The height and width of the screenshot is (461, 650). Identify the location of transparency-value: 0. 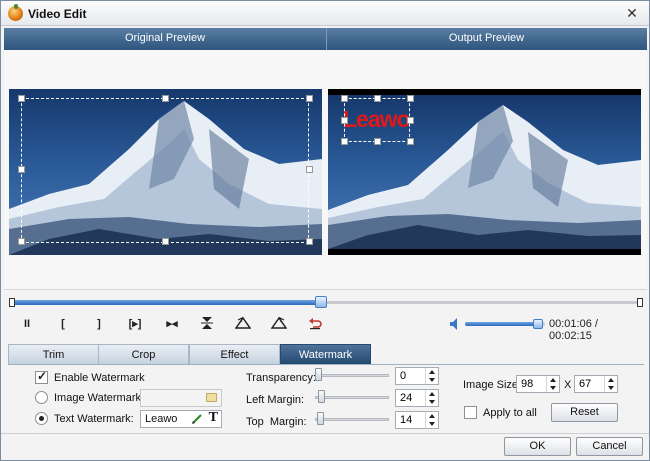
(403, 376).